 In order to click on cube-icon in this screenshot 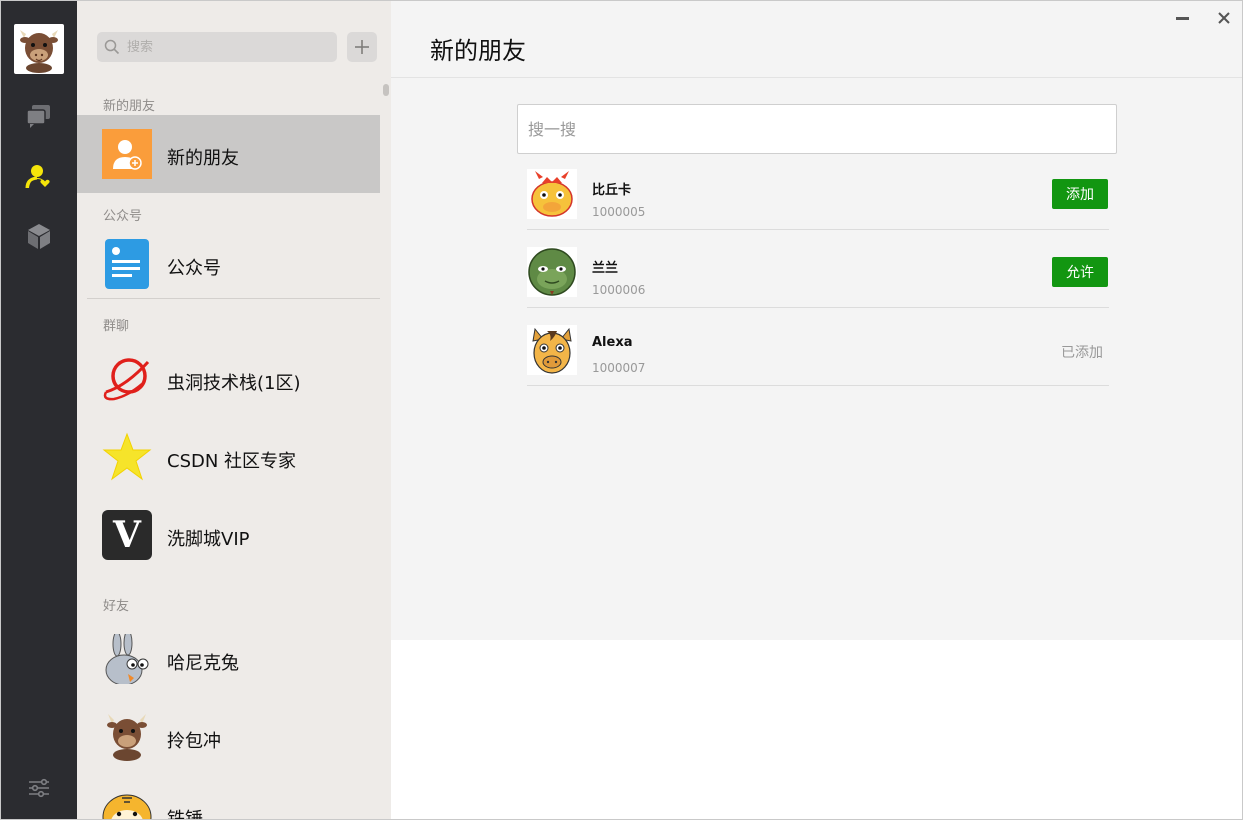, I will do `click(39, 236)`.